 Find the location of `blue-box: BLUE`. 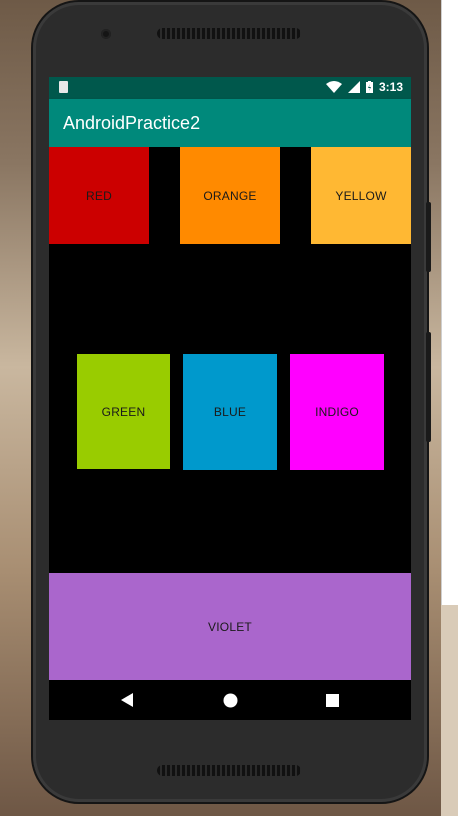

blue-box: BLUE is located at coordinates (230, 412).